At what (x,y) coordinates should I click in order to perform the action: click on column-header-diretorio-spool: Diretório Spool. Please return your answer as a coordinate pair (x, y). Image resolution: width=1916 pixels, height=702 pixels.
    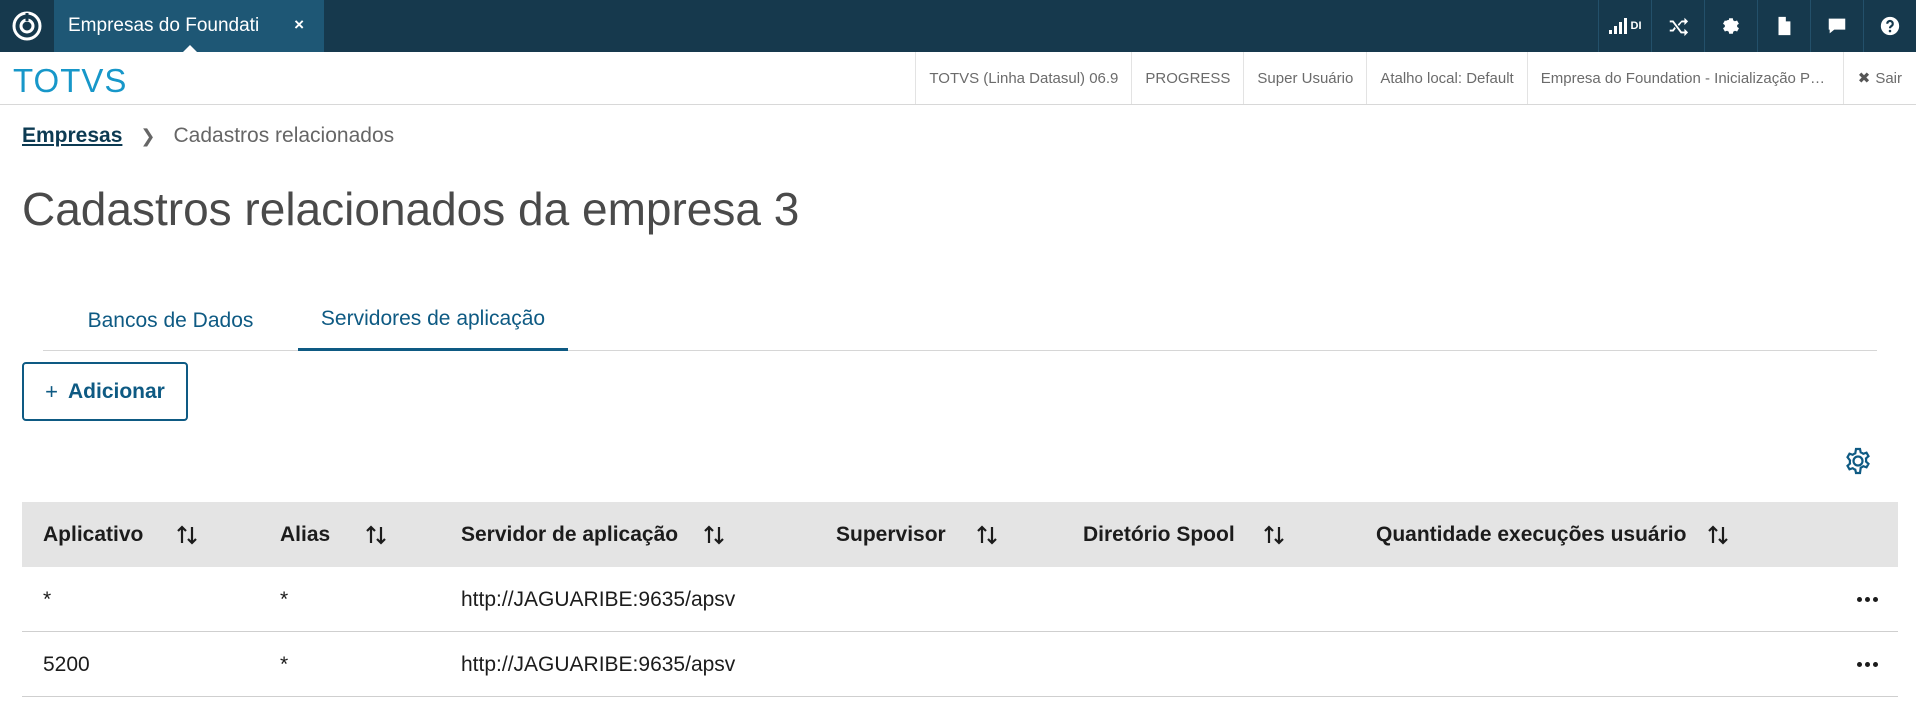
    Looking at the image, I should click on (1159, 534).